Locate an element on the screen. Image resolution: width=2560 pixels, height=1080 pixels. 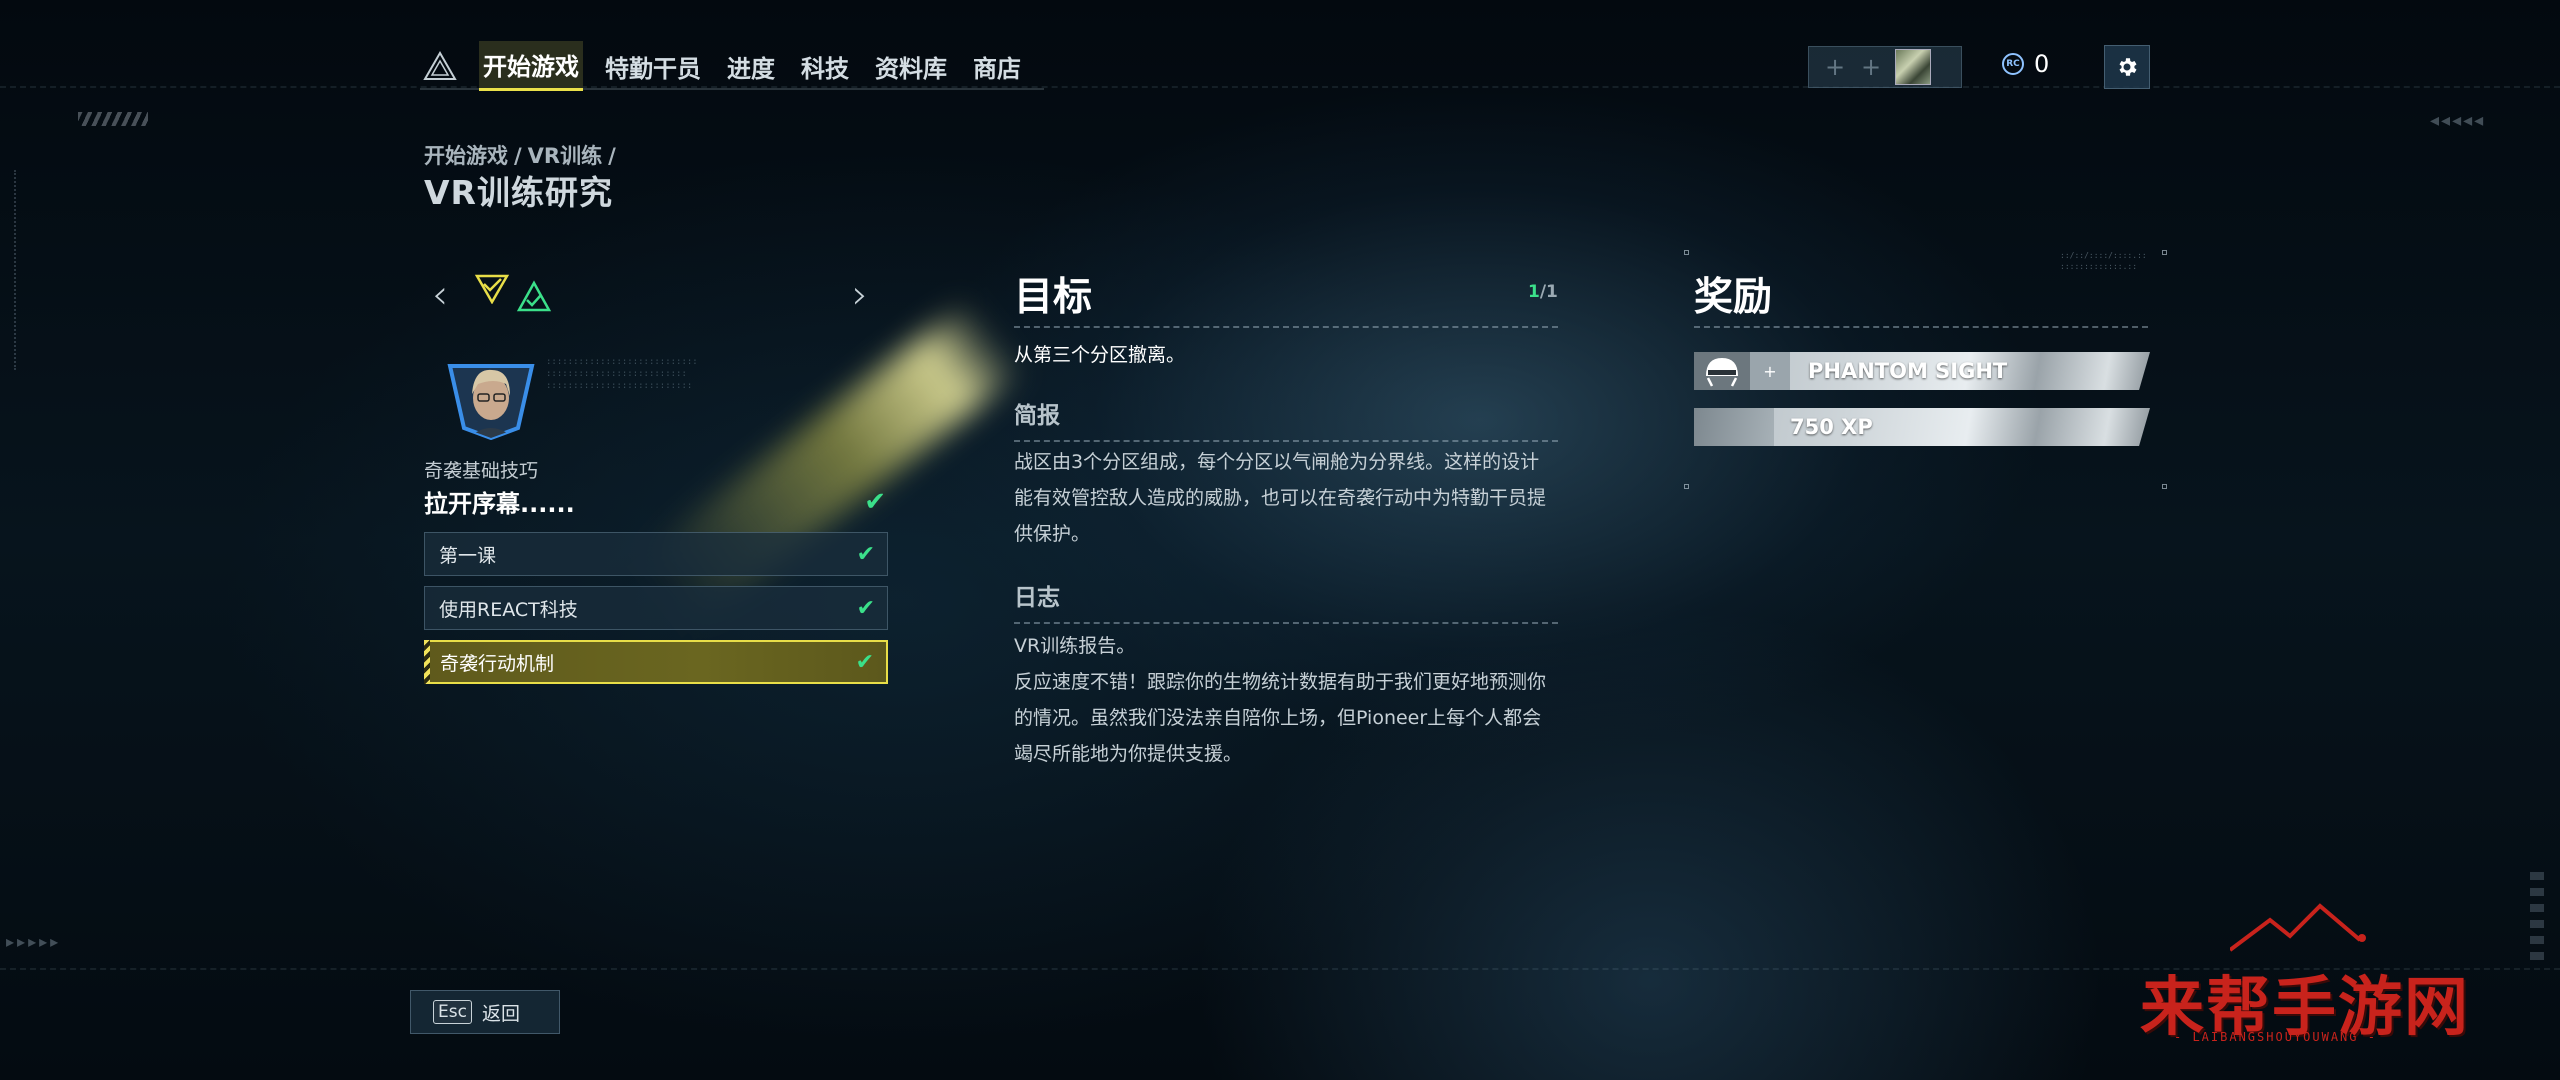
top-nav: 开始游戏 特勤干员 进度 科技 资料库 商店 is located at coordinates (732, 66).